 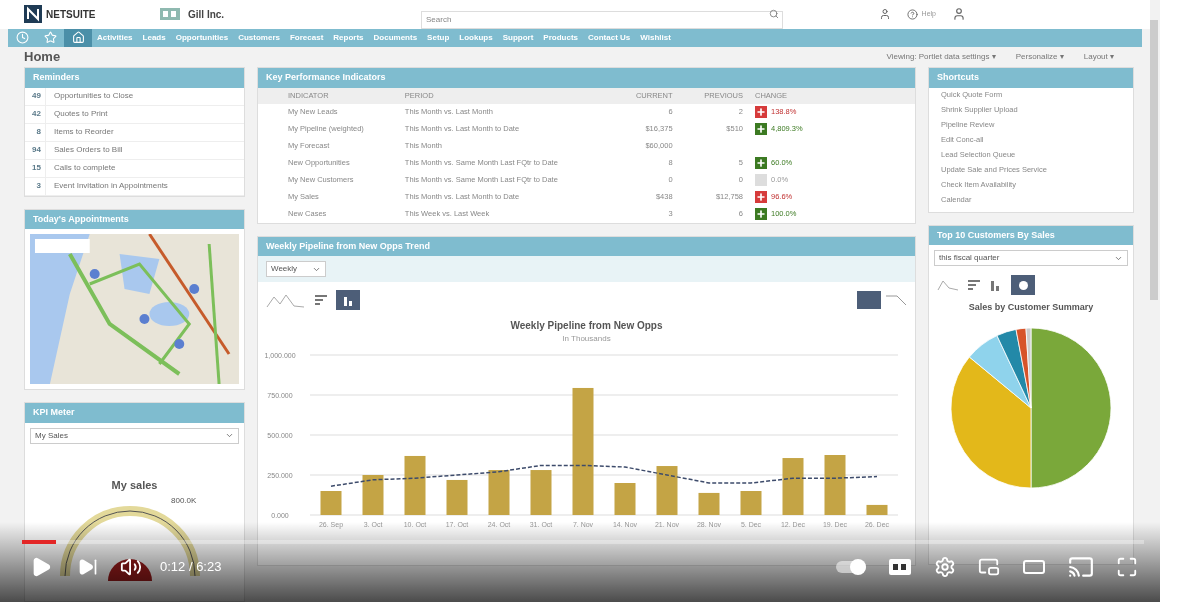 I want to click on portlet-header: Today's Appointments, so click(x=134, y=219).